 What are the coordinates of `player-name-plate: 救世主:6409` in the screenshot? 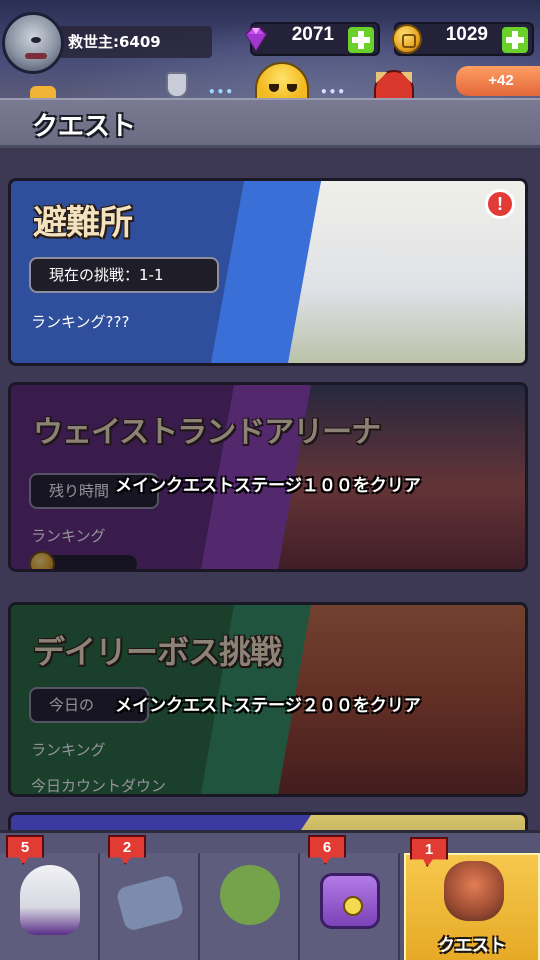 It's located at (135, 42).